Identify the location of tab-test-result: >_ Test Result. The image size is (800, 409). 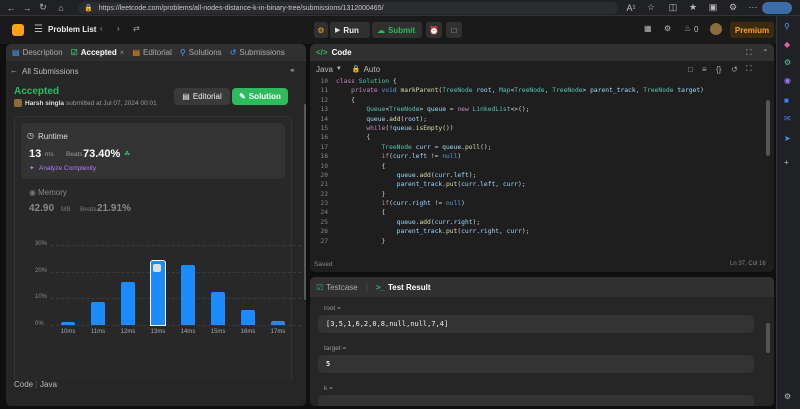
(403, 287).